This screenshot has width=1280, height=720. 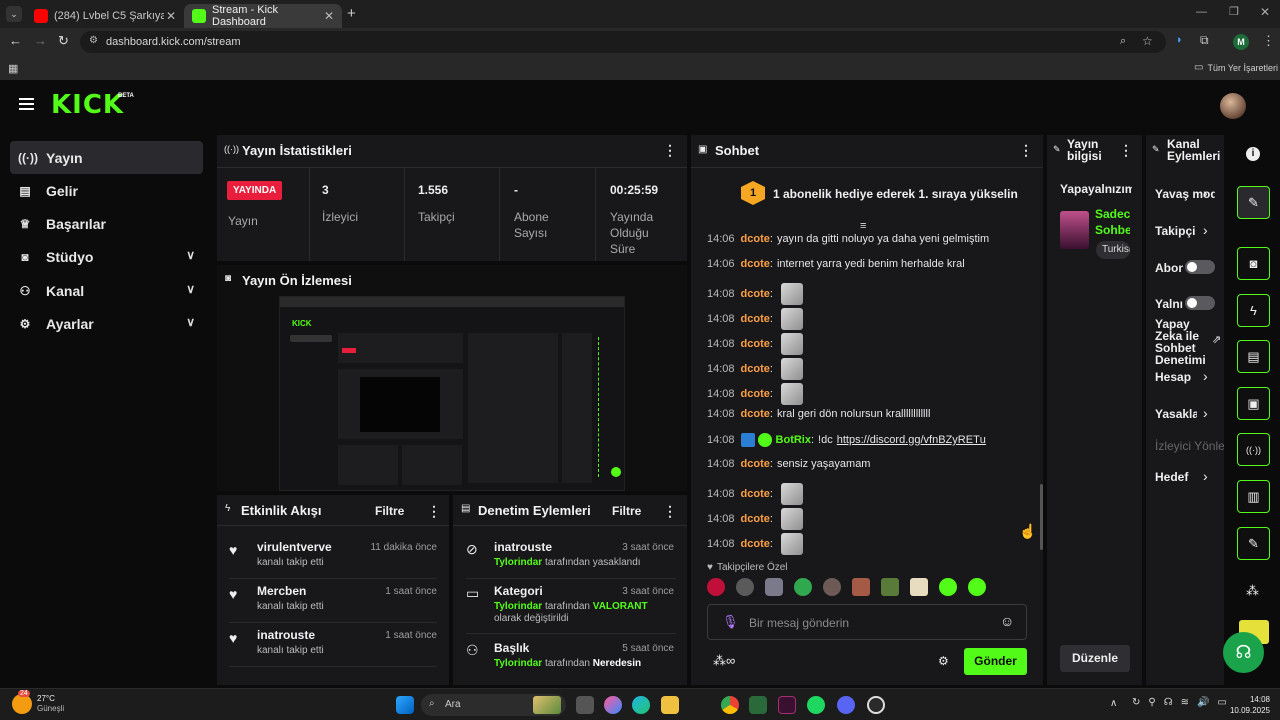 I want to click on new-tab-button: +, so click(x=351, y=13).